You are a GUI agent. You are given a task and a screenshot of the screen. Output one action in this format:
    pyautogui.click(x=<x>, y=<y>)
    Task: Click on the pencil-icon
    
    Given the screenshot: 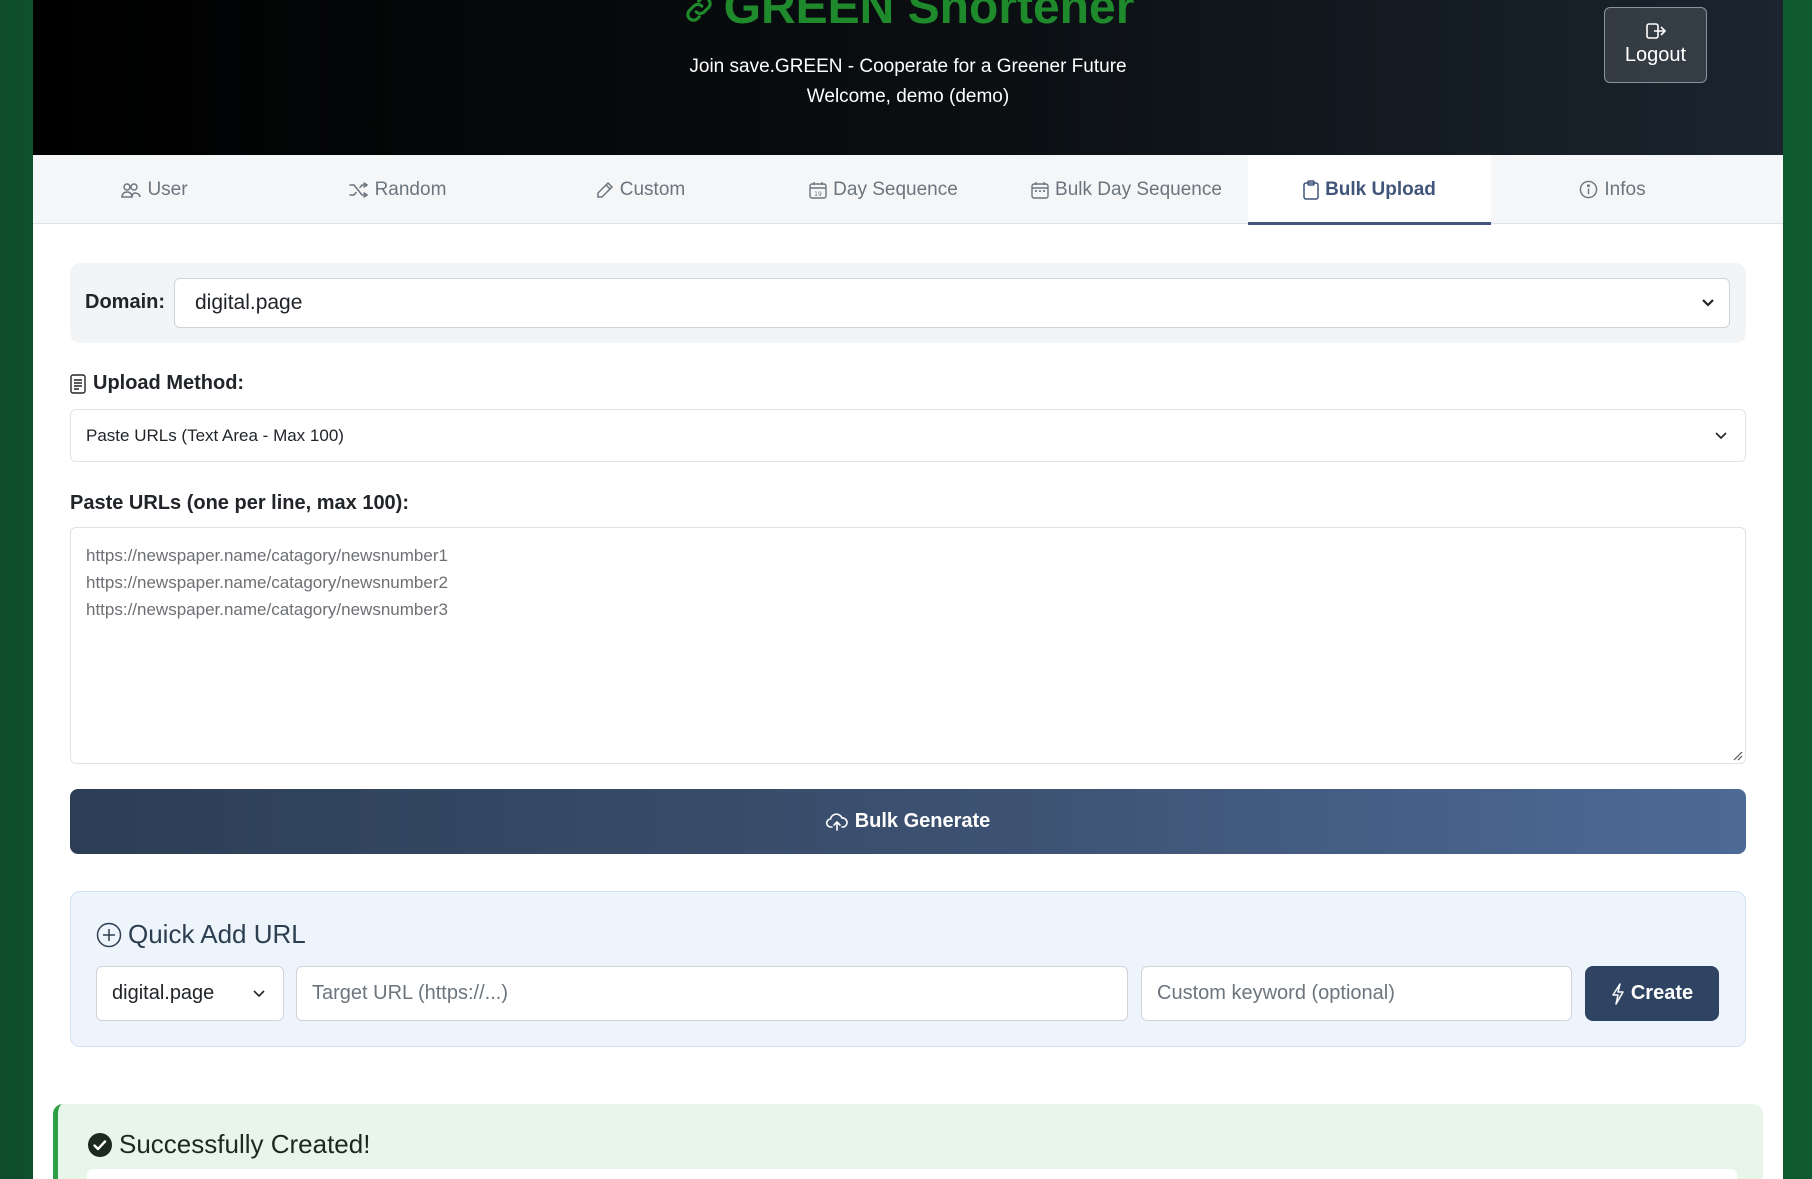 What is the action you would take?
    pyautogui.click(x=605, y=189)
    